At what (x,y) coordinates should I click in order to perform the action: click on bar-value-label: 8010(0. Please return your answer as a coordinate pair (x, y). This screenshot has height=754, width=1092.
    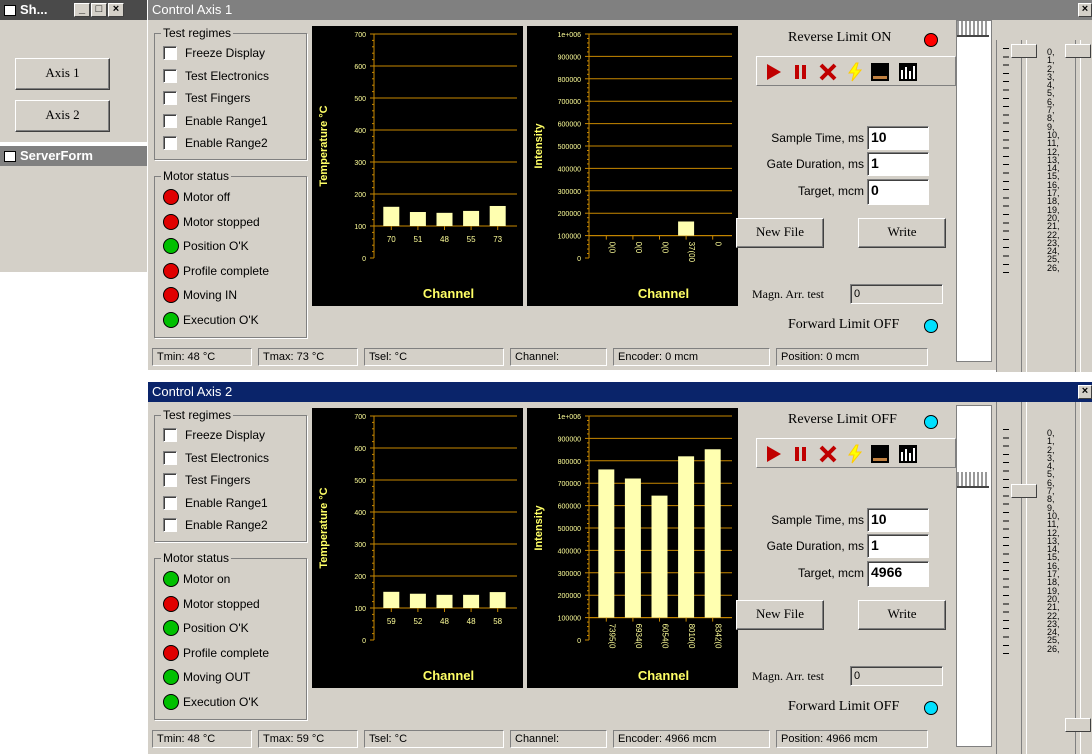
    Looking at the image, I should click on (691, 636).